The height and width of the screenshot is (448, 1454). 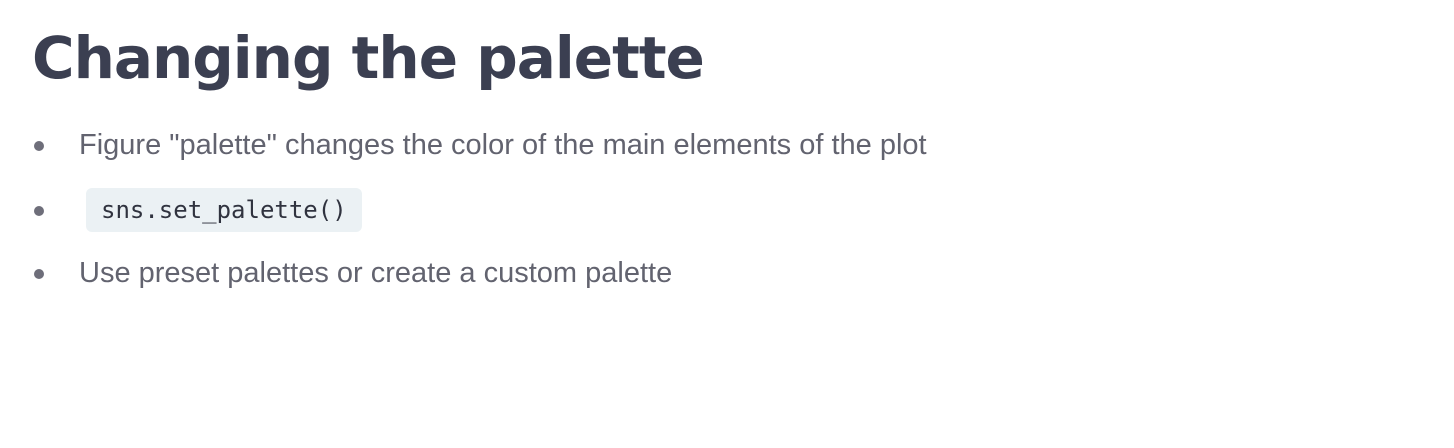 I want to click on code-snippet: sns.set_palette(), so click(x=224, y=210).